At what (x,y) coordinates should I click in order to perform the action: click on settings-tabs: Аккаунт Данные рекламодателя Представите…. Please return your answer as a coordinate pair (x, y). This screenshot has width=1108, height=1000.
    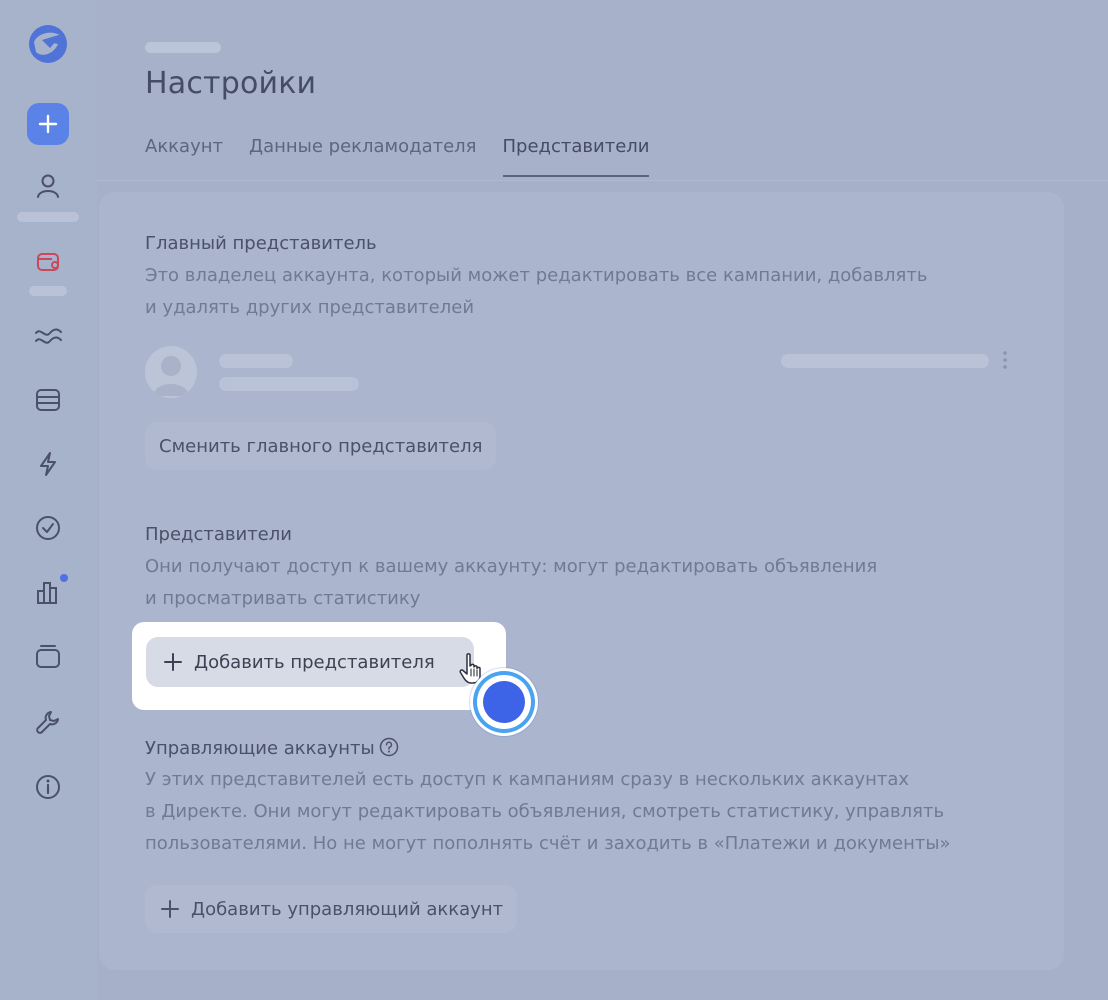
    Looking at the image, I should click on (397, 156).